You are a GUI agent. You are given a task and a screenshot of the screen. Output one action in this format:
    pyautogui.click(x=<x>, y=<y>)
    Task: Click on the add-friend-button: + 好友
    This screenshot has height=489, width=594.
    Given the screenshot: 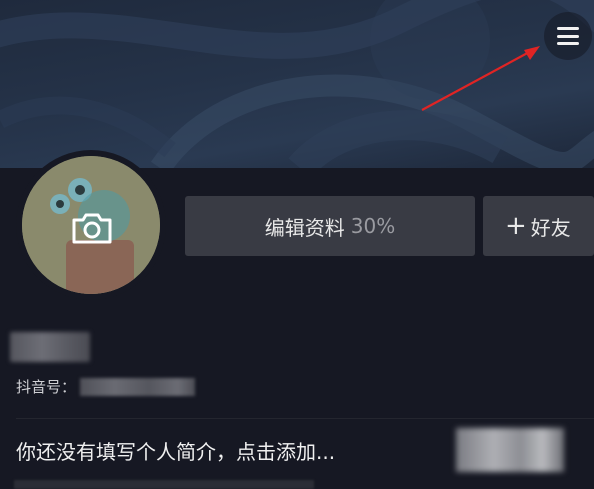 What is the action you would take?
    pyautogui.click(x=538, y=226)
    